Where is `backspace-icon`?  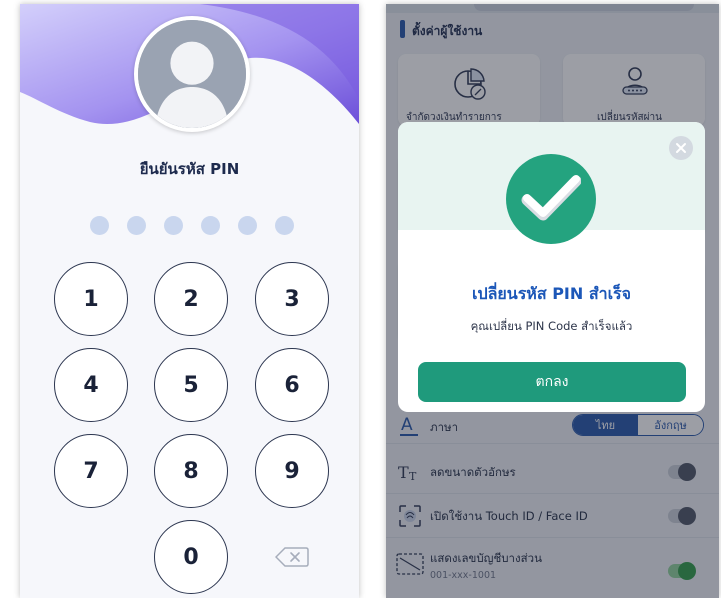
backspace-icon is located at coordinates (292, 557).